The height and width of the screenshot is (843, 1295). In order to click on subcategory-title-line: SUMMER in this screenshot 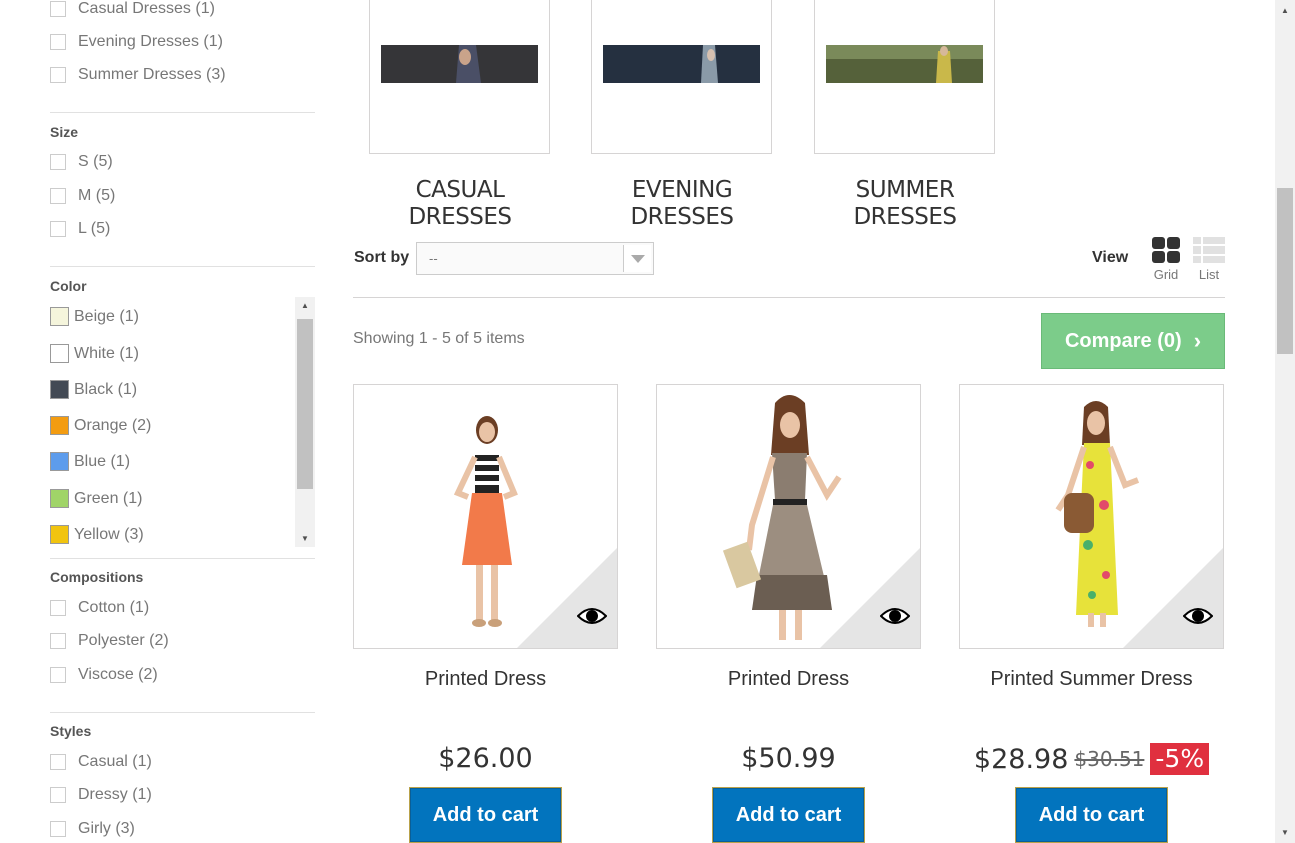, I will do `click(905, 190)`.